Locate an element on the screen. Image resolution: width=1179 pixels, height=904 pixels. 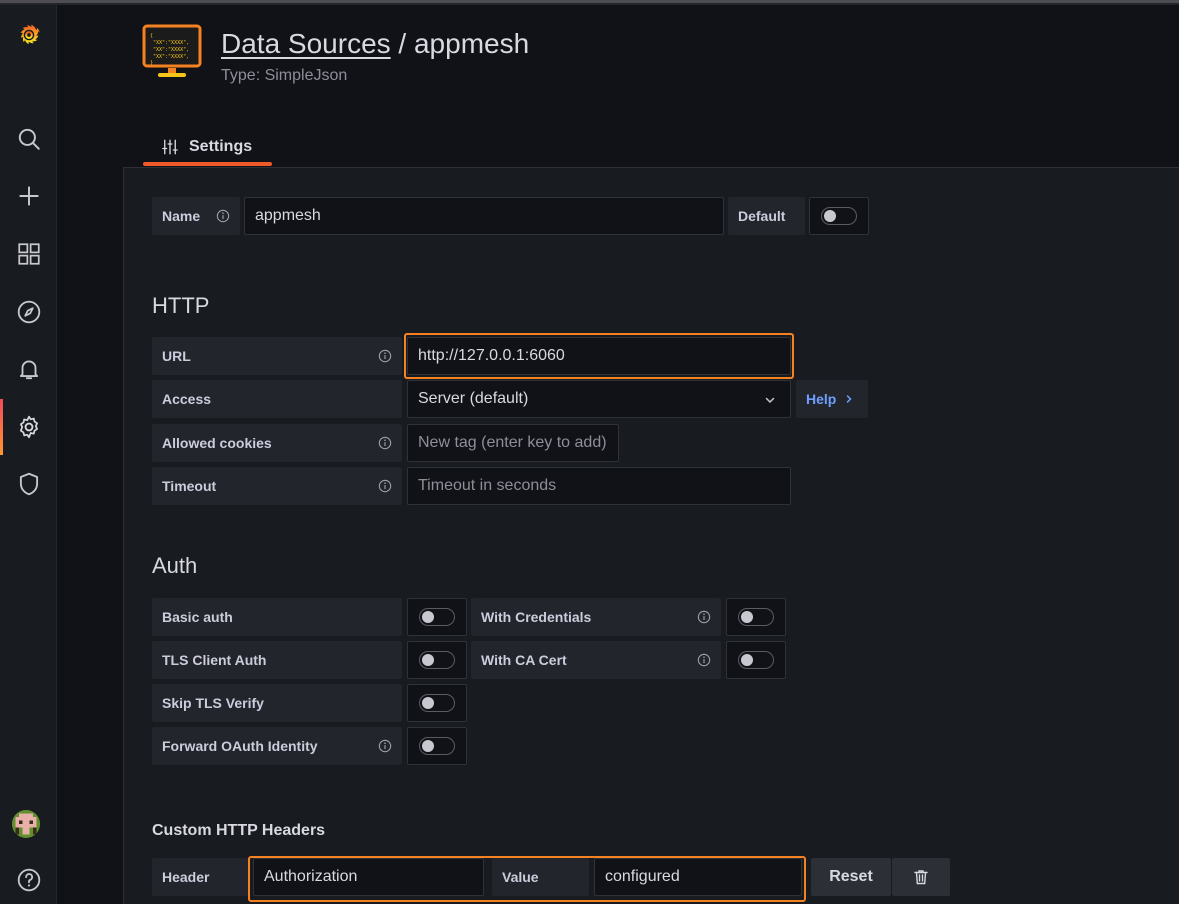
forward-oauth-switch is located at coordinates (437, 746).